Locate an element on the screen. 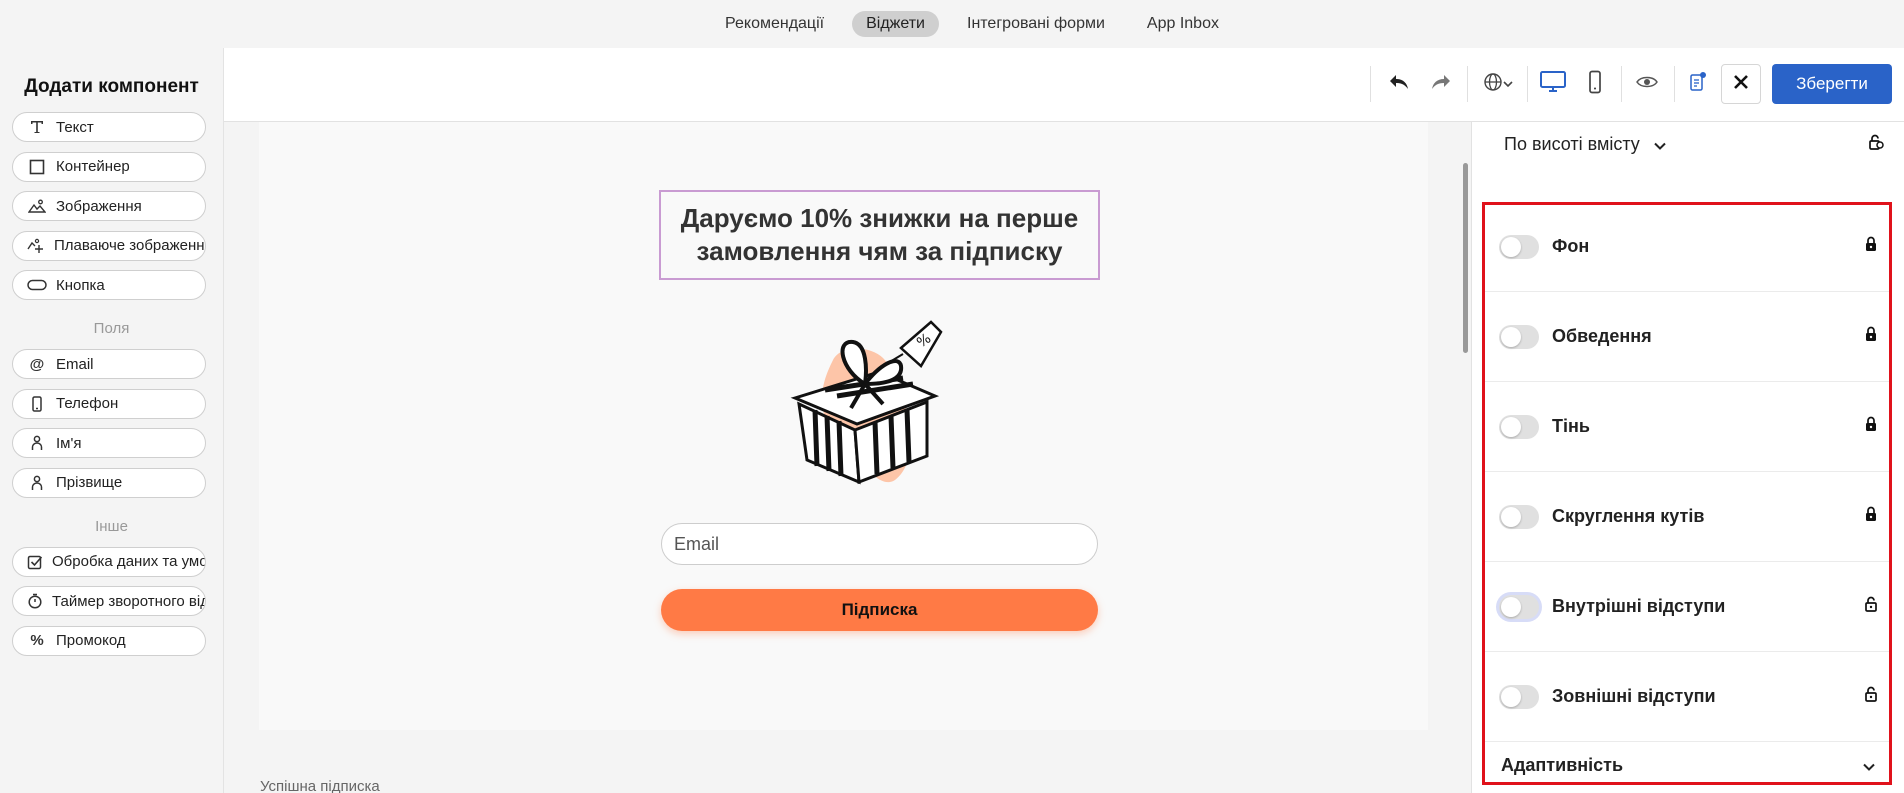 Image resolution: width=1904 pixels, height=793 pixels. property-corner-radius: Скруглення кутів is located at coordinates (1687, 517).